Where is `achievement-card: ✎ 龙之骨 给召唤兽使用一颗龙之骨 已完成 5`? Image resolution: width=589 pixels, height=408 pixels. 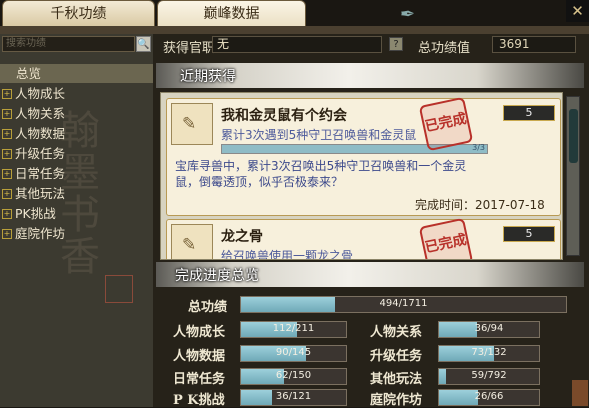
achievement-card: ✎ 龙之骨 给召唤兽使用一颗龙之骨 已完成 5 is located at coordinates (363, 238).